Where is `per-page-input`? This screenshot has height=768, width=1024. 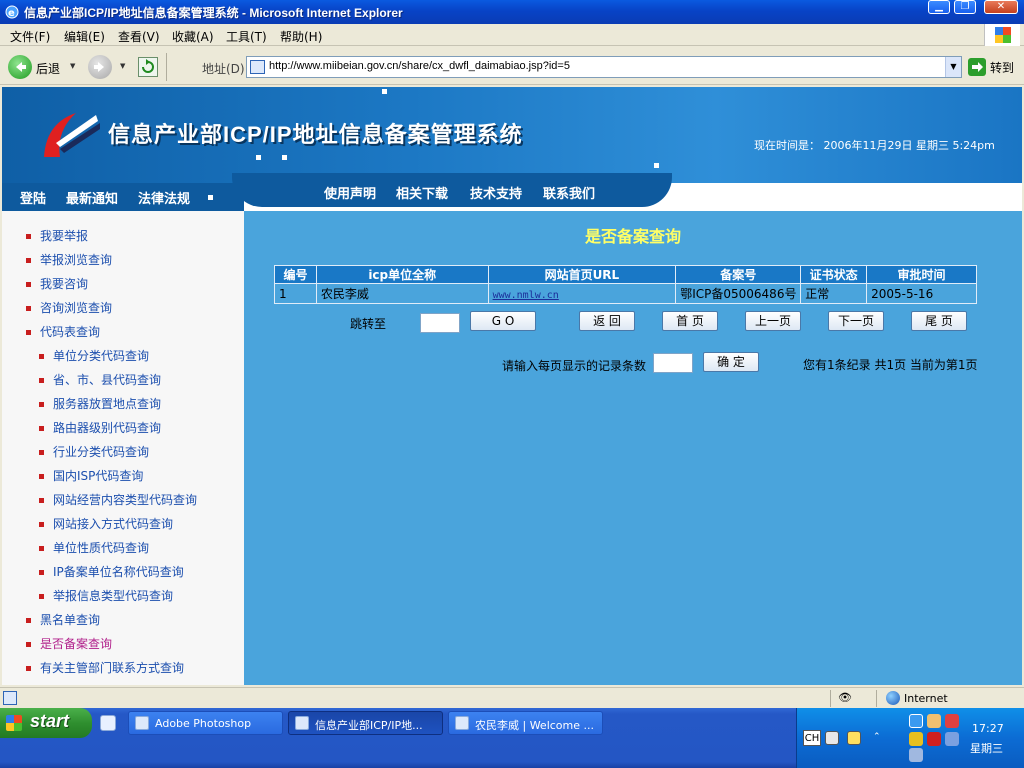 per-page-input is located at coordinates (673, 363).